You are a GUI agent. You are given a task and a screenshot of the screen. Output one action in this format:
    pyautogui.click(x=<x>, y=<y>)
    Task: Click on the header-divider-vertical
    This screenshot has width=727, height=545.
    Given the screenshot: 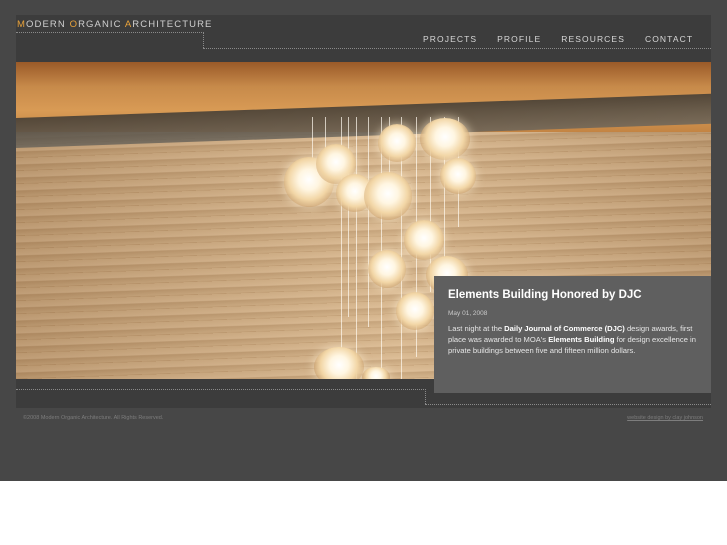 What is the action you would take?
    pyautogui.click(x=203, y=40)
    